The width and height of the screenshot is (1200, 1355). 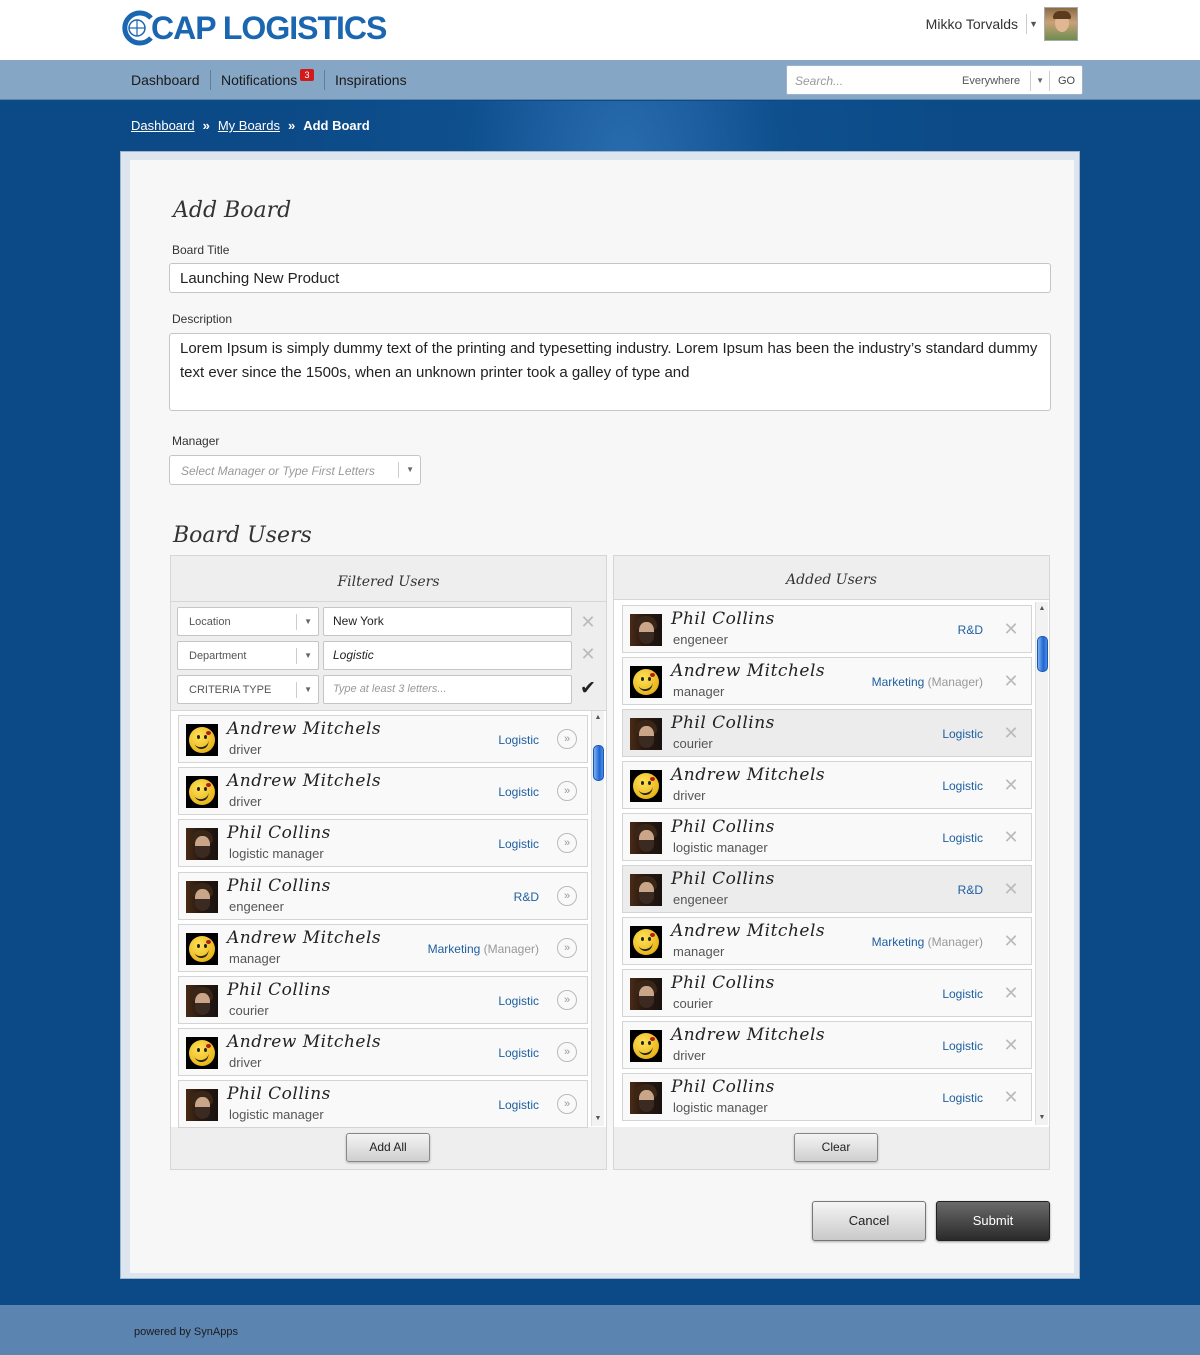 I want to click on add-all-button: Add All, so click(x=388, y=1147).